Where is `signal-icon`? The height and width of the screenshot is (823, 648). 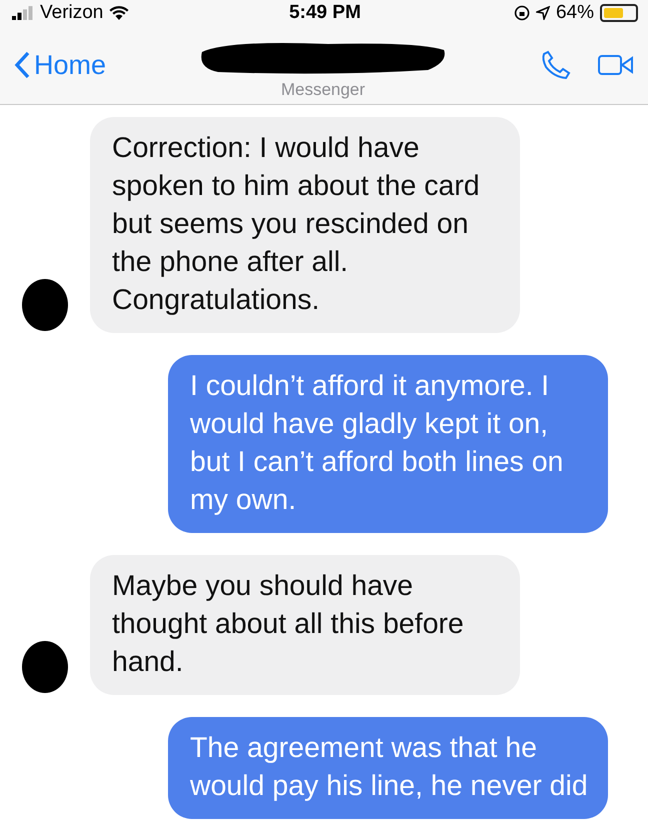 signal-icon is located at coordinates (23, 13).